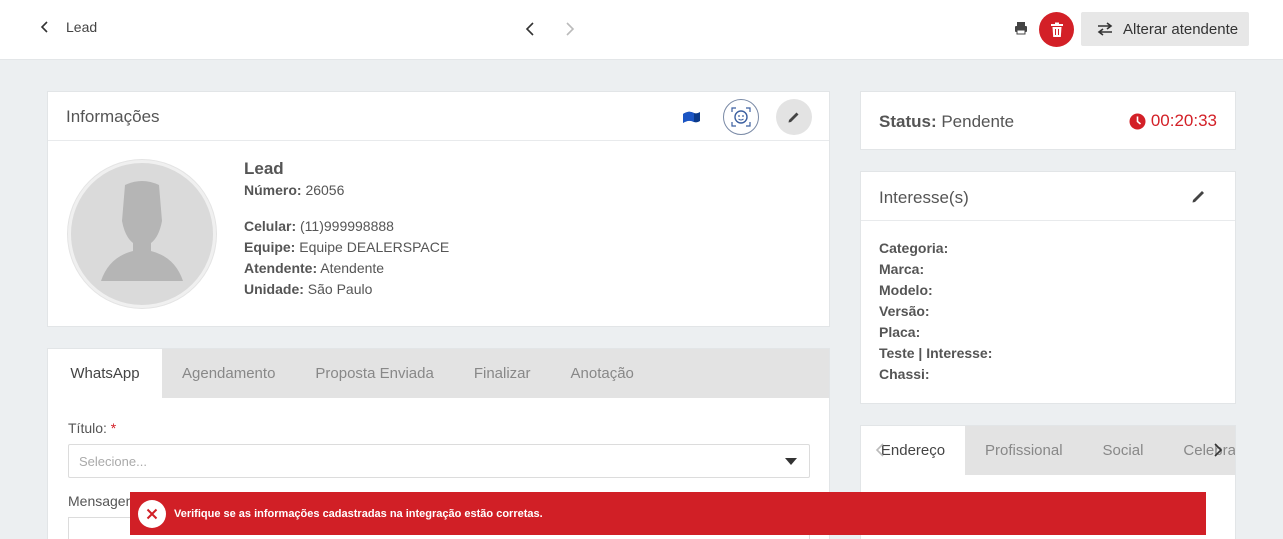 The width and height of the screenshot is (1283, 539). I want to click on numero-value: 26056, so click(323, 190).